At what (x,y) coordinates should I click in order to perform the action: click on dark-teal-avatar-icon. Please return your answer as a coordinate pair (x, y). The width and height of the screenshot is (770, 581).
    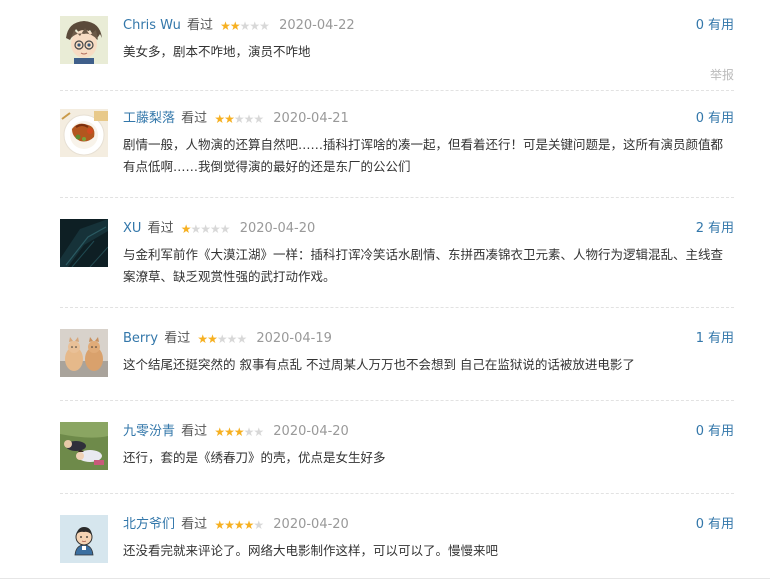
    Looking at the image, I should click on (84, 243).